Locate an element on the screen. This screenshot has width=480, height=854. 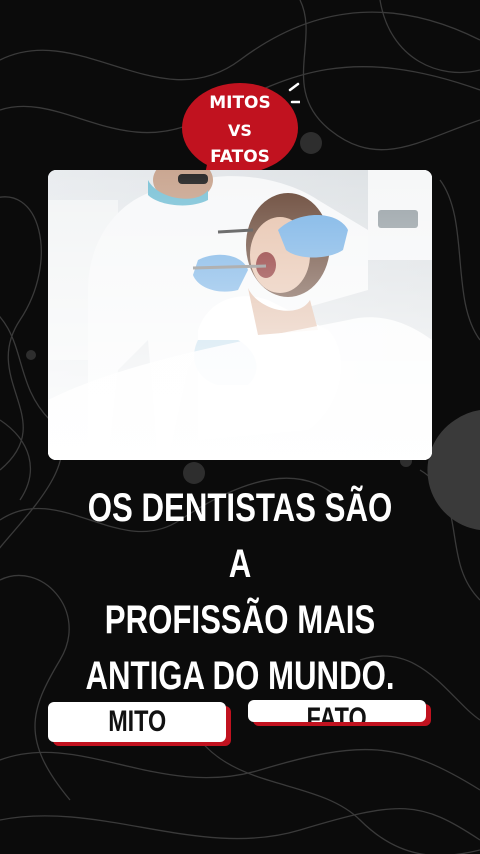
mito-button: MITO is located at coordinates (137, 722).